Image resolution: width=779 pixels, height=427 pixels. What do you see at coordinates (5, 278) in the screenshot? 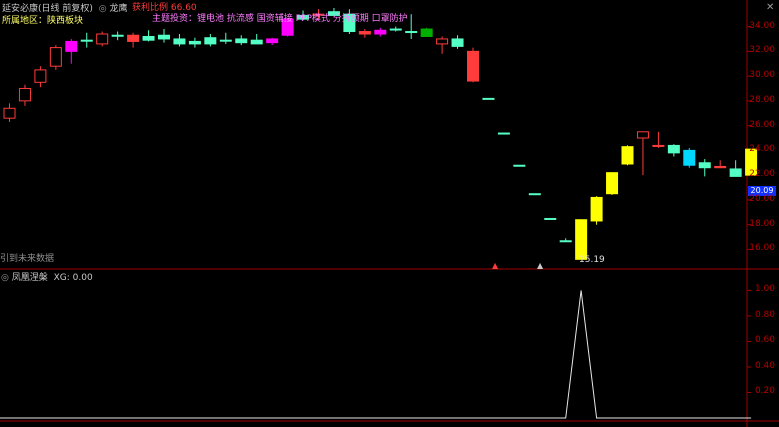
I see `indicator-circle-icon: ◎` at bounding box center [5, 278].